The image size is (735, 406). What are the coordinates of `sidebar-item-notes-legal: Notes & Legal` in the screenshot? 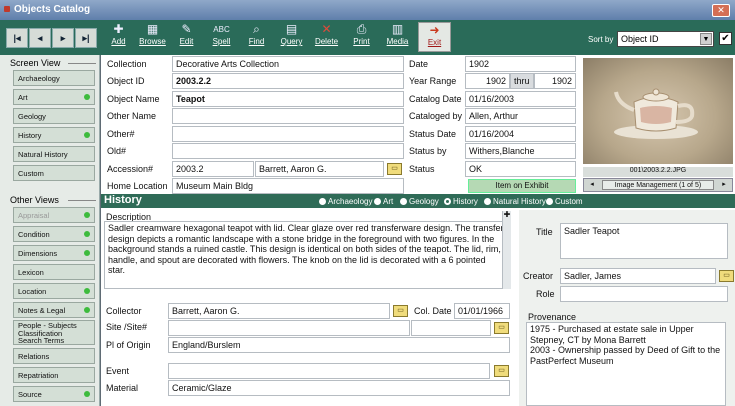 It's located at (54, 310).